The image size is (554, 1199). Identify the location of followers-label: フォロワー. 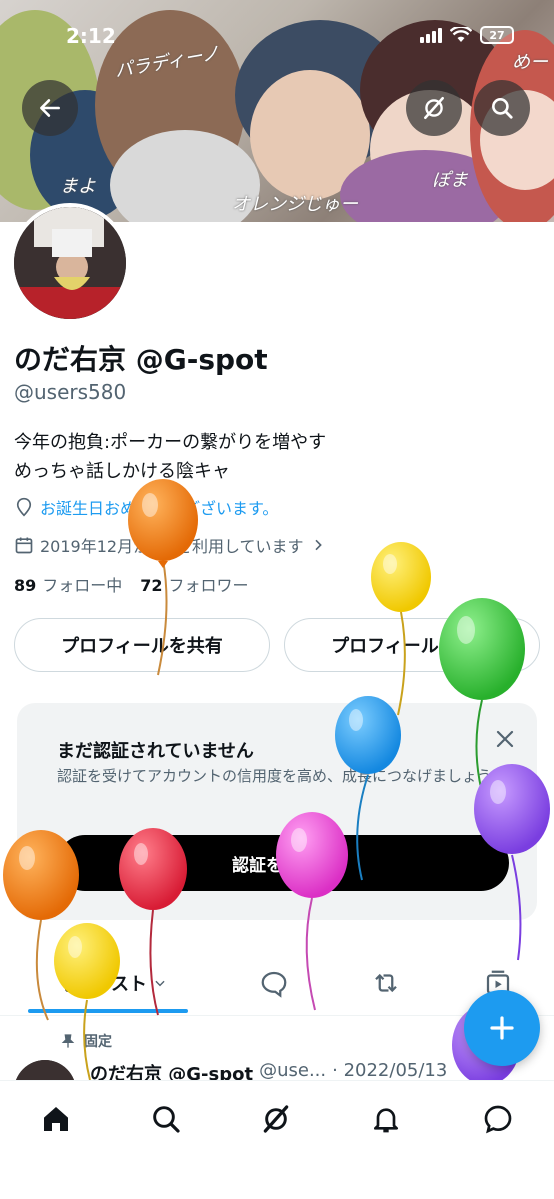
(208, 585).